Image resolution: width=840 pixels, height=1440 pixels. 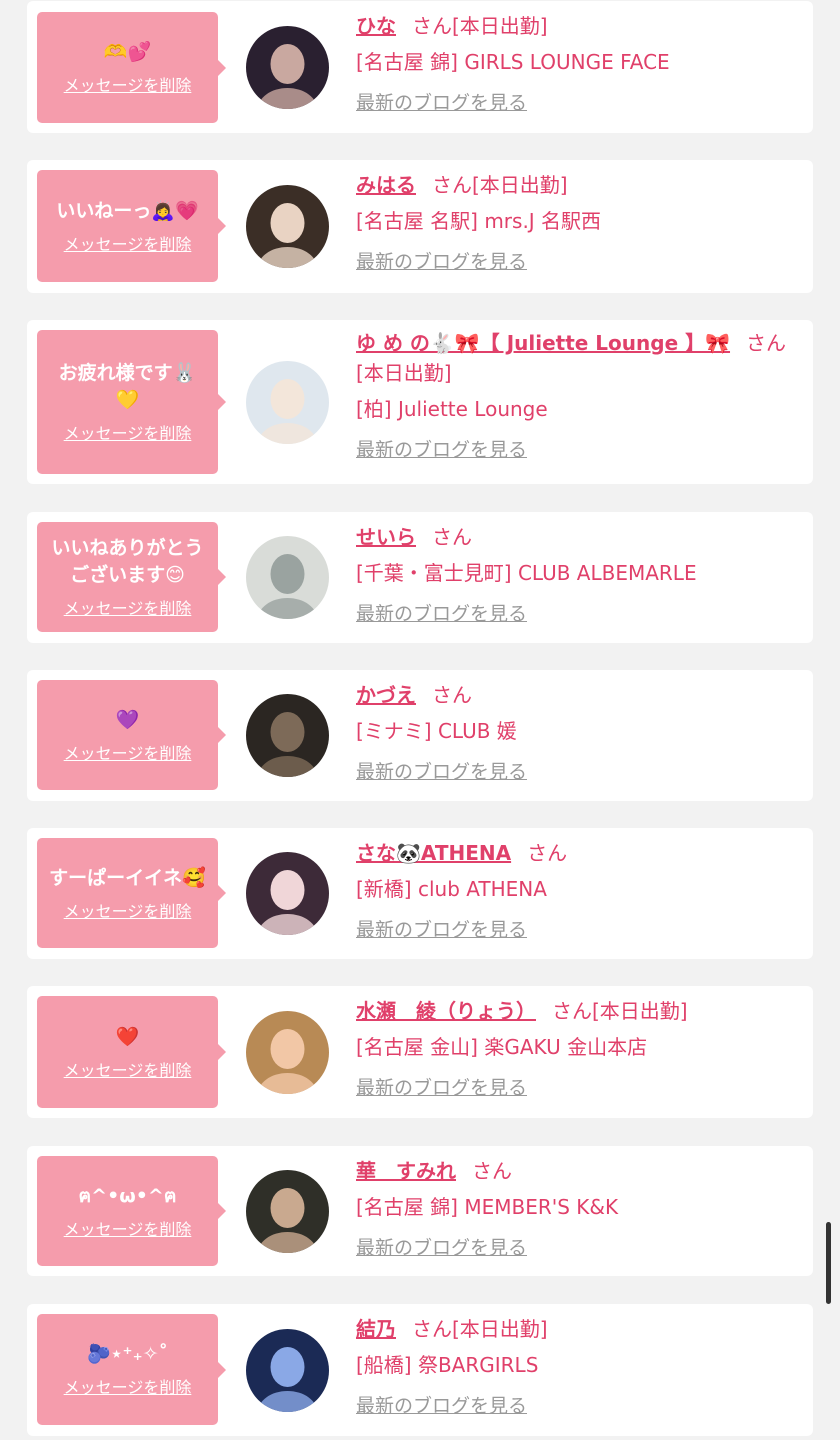 What do you see at coordinates (578, 695) in the screenshot?
I see `name-line: かづえ さん` at bounding box center [578, 695].